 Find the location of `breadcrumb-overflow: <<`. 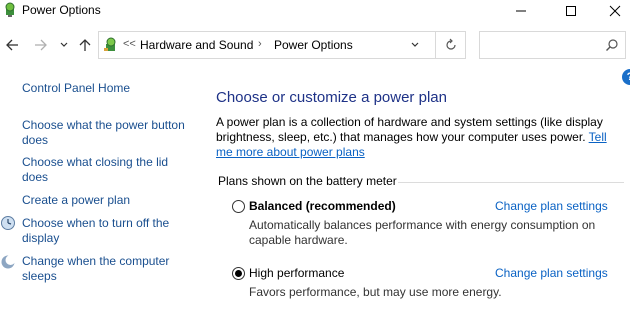

breadcrumb-overflow: << is located at coordinates (129, 44).